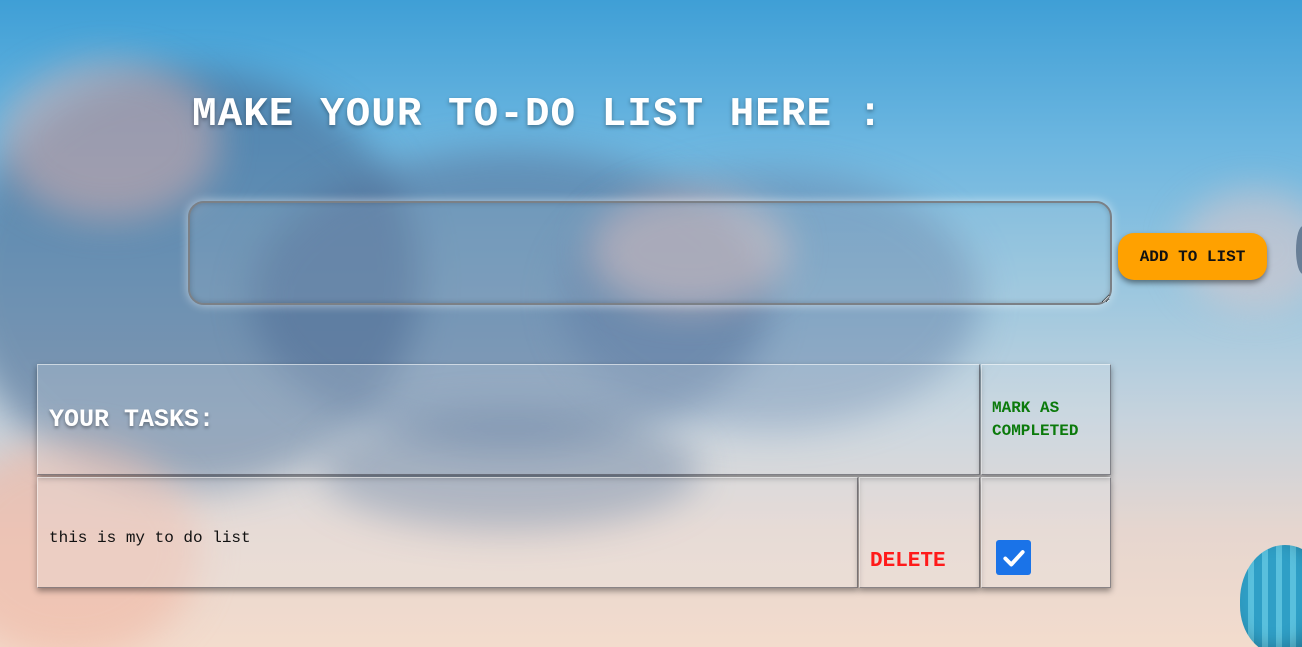 This screenshot has height=647, width=1302. I want to click on background-cloud, so click(110, 140).